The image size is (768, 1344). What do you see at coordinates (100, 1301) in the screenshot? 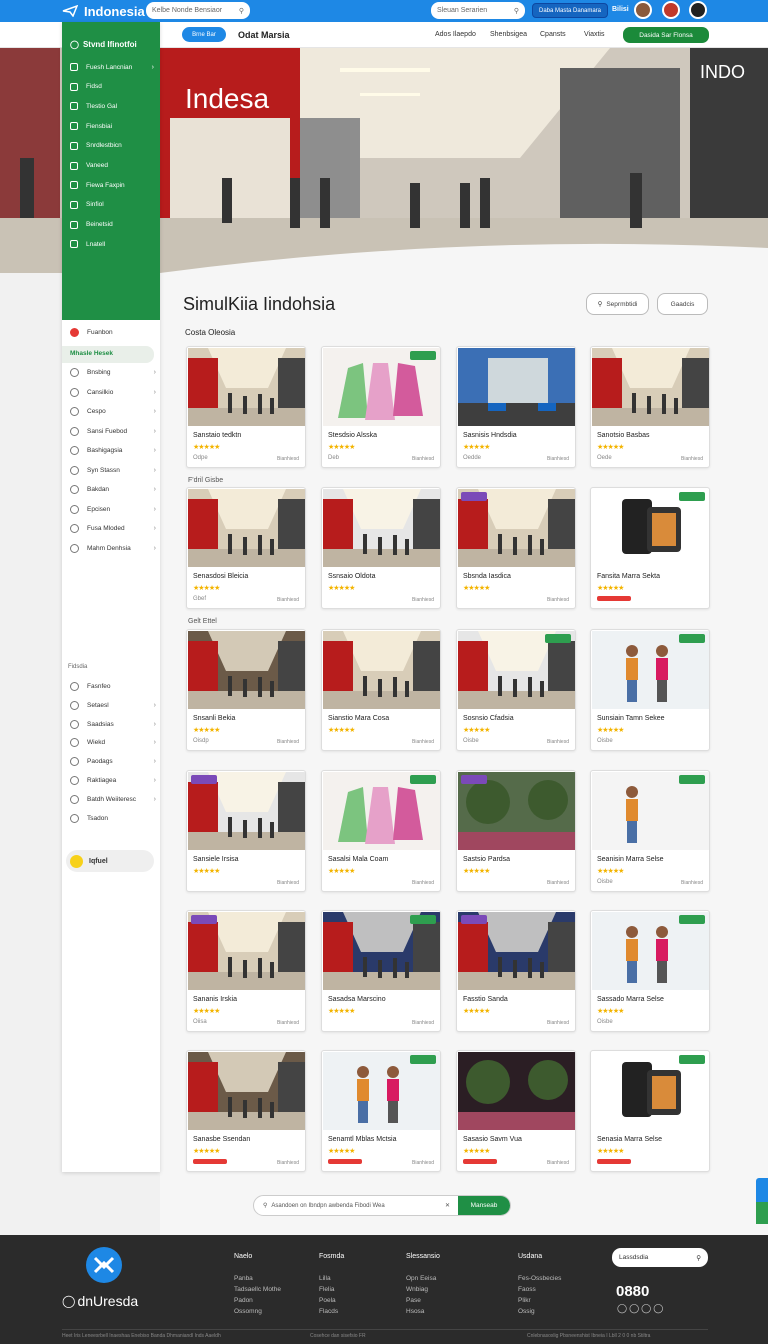
I see `footer-brand: ◯ dnUresda` at bounding box center [100, 1301].